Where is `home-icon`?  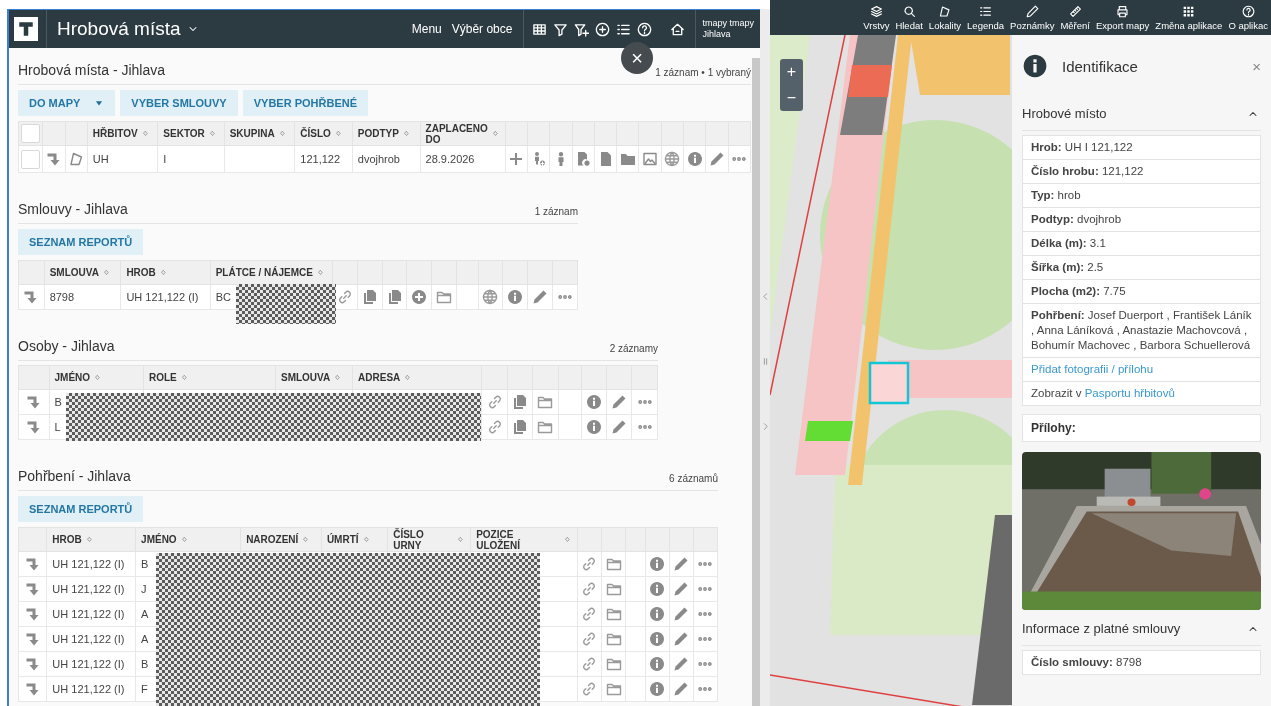
home-icon is located at coordinates (678, 29).